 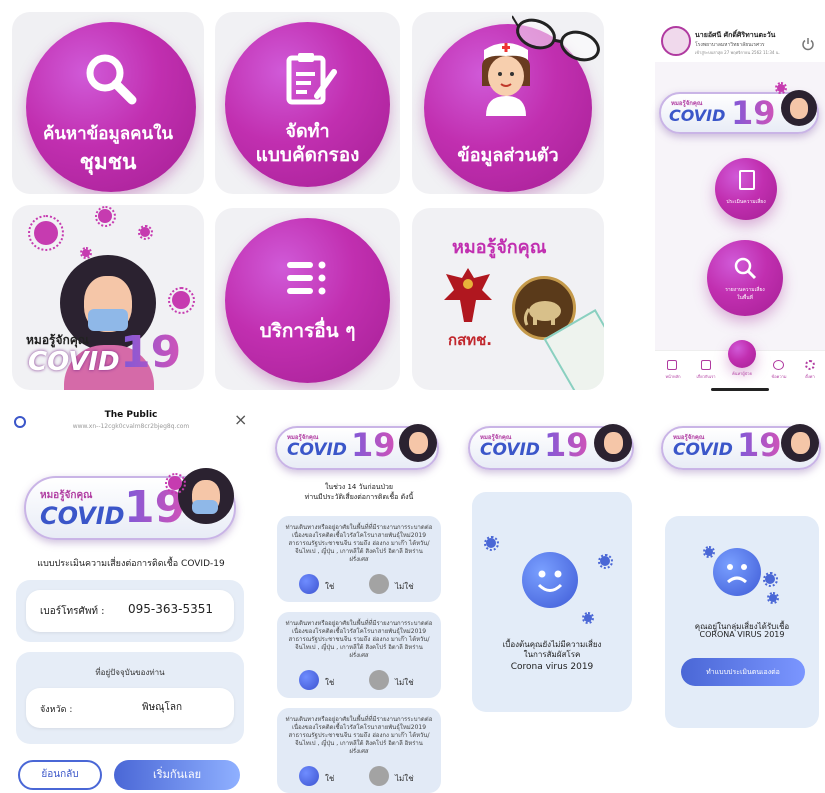 What do you see at coordinates (676, 41) in the screenshot?
I see `avatar` at bounding box center [676, 41].